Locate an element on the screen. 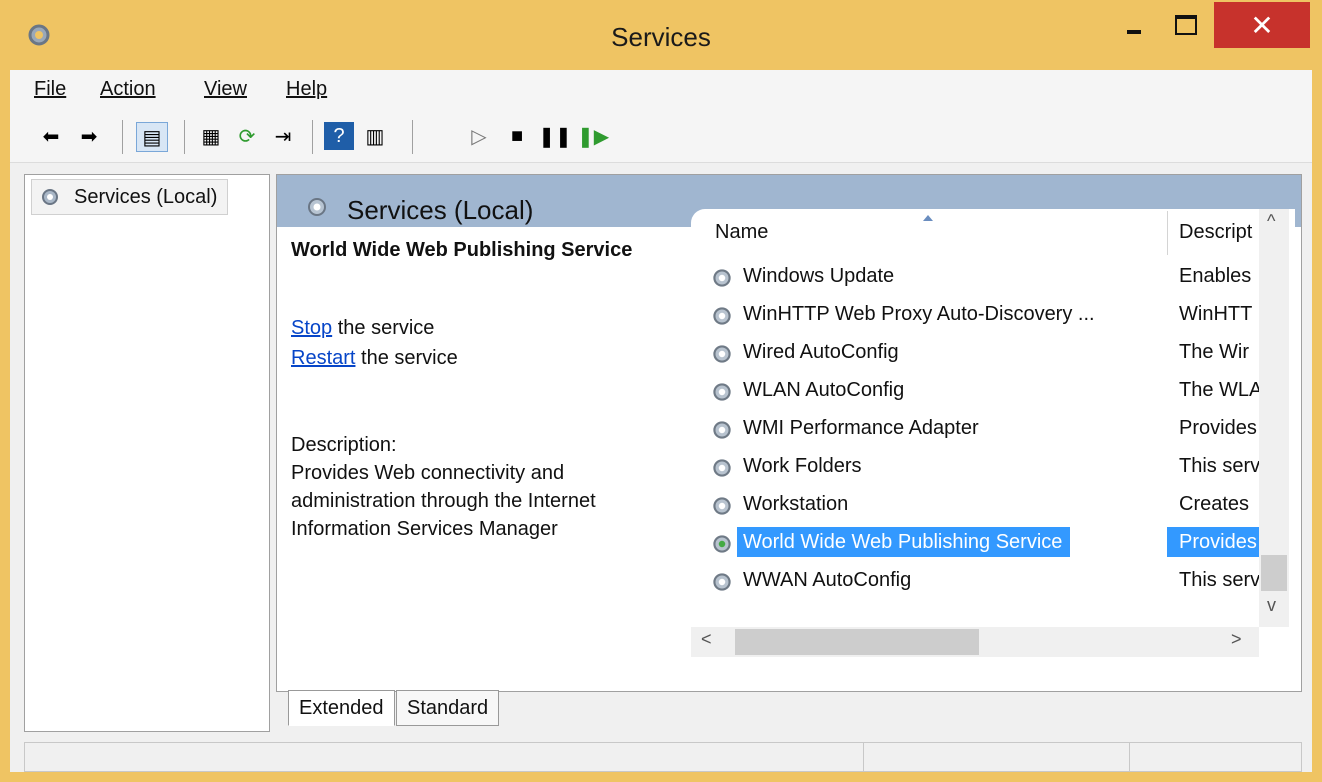  refresh-icon: ⟳ is located at coordinates (247, 136).